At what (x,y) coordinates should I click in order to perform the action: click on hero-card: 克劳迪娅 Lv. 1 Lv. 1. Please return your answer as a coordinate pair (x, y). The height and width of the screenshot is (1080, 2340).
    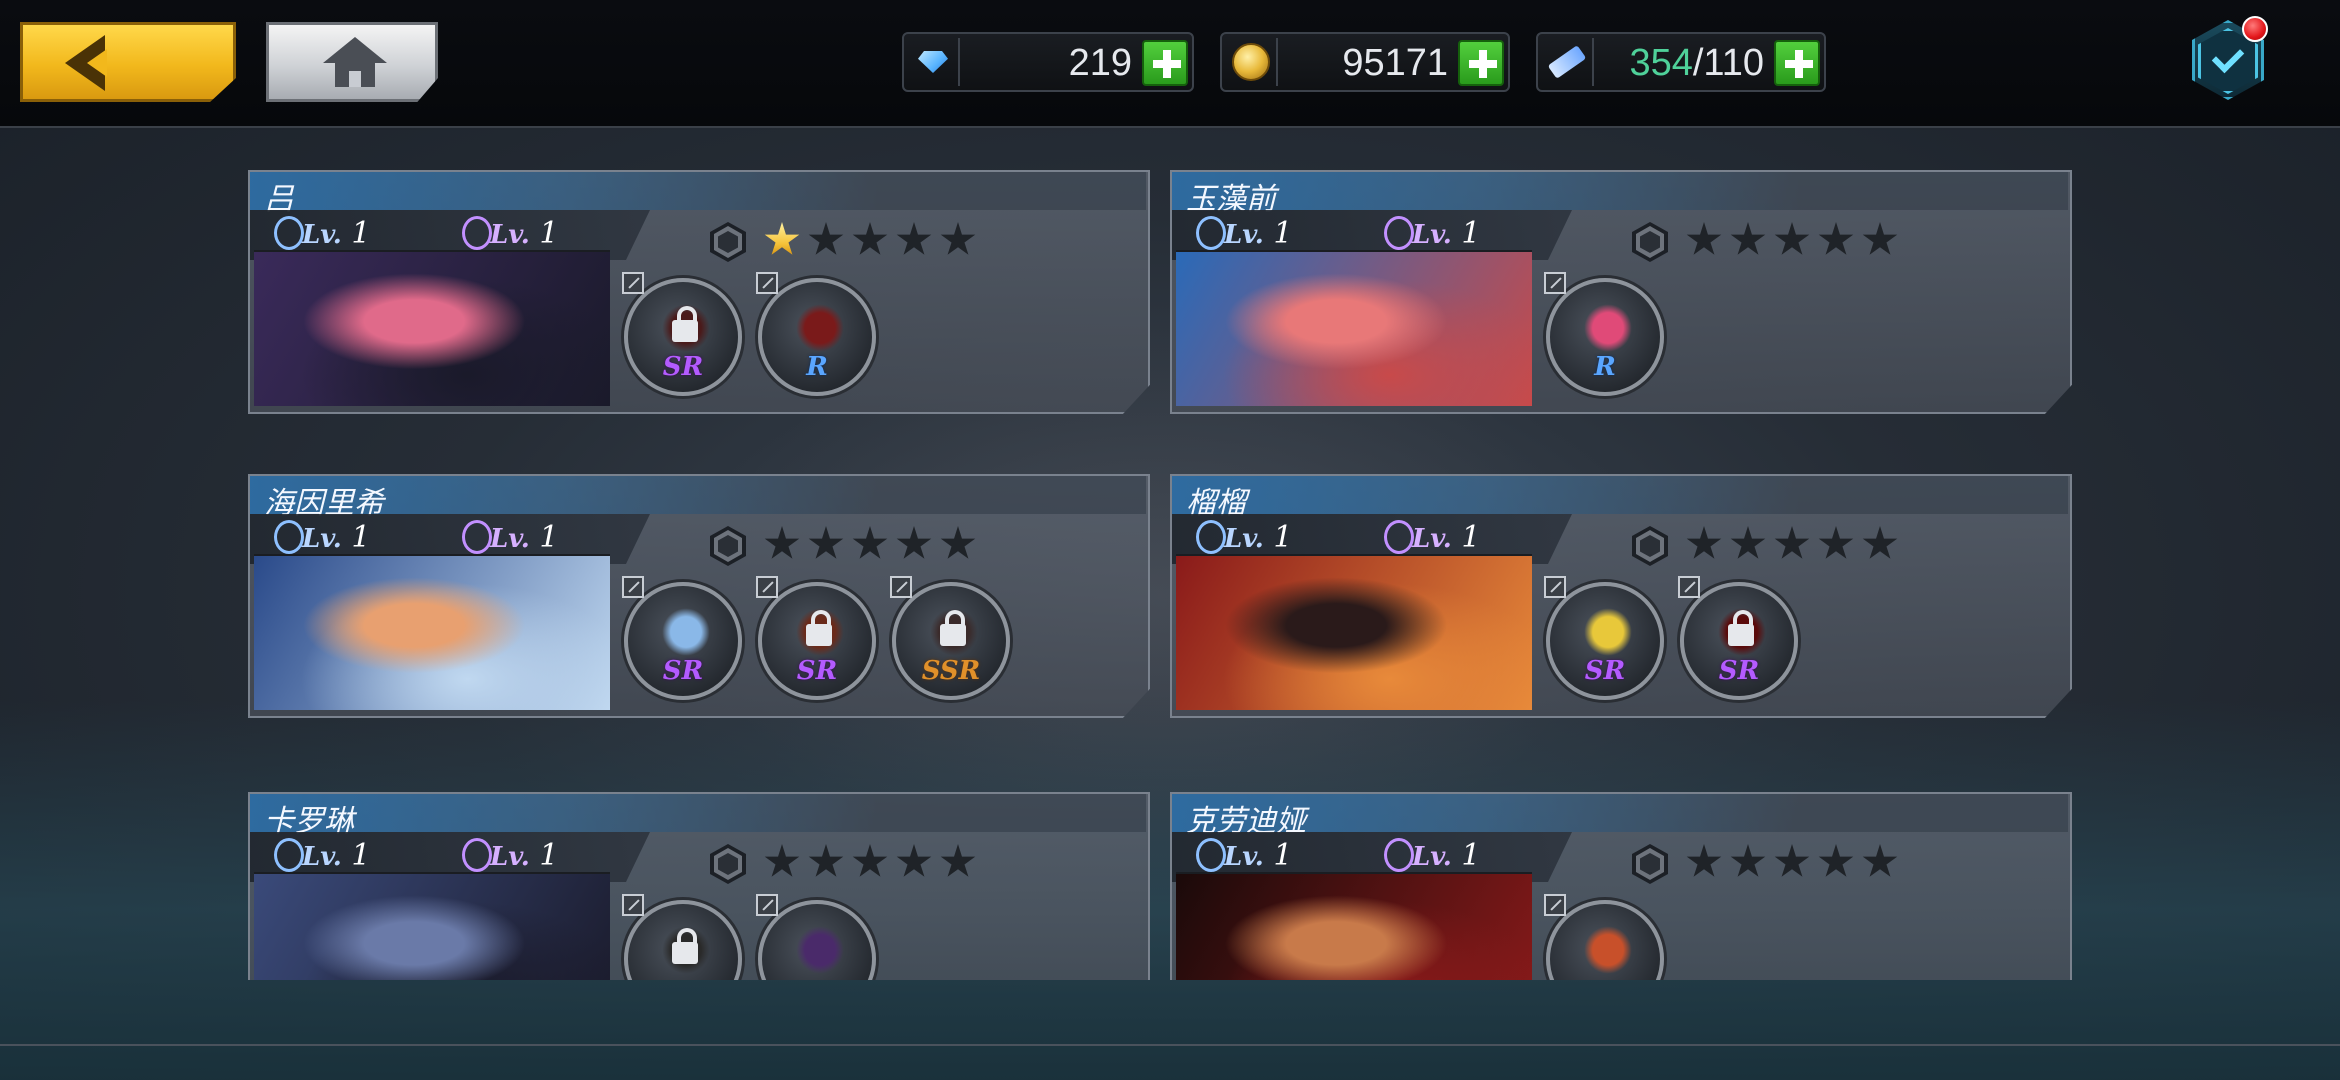
    Looking at the image, I should click on (1621, 886).